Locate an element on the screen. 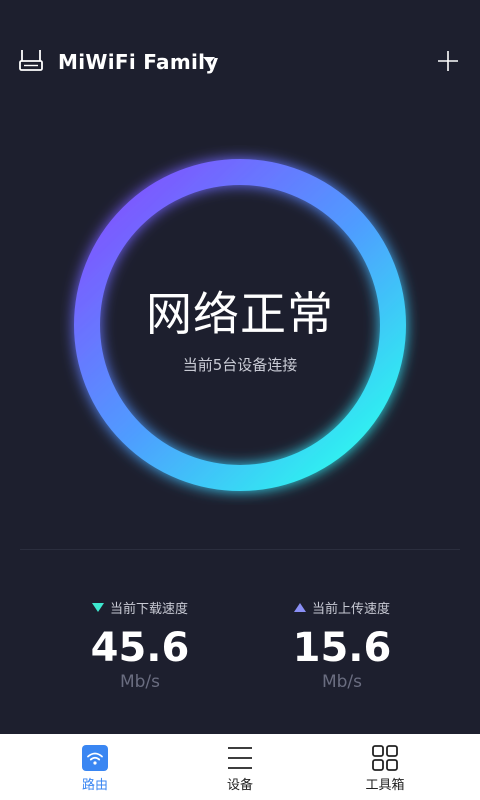 The width and height of the screenshot is (480, 800). download-speed-value: 45.6 is located at coordinates (140, 648).